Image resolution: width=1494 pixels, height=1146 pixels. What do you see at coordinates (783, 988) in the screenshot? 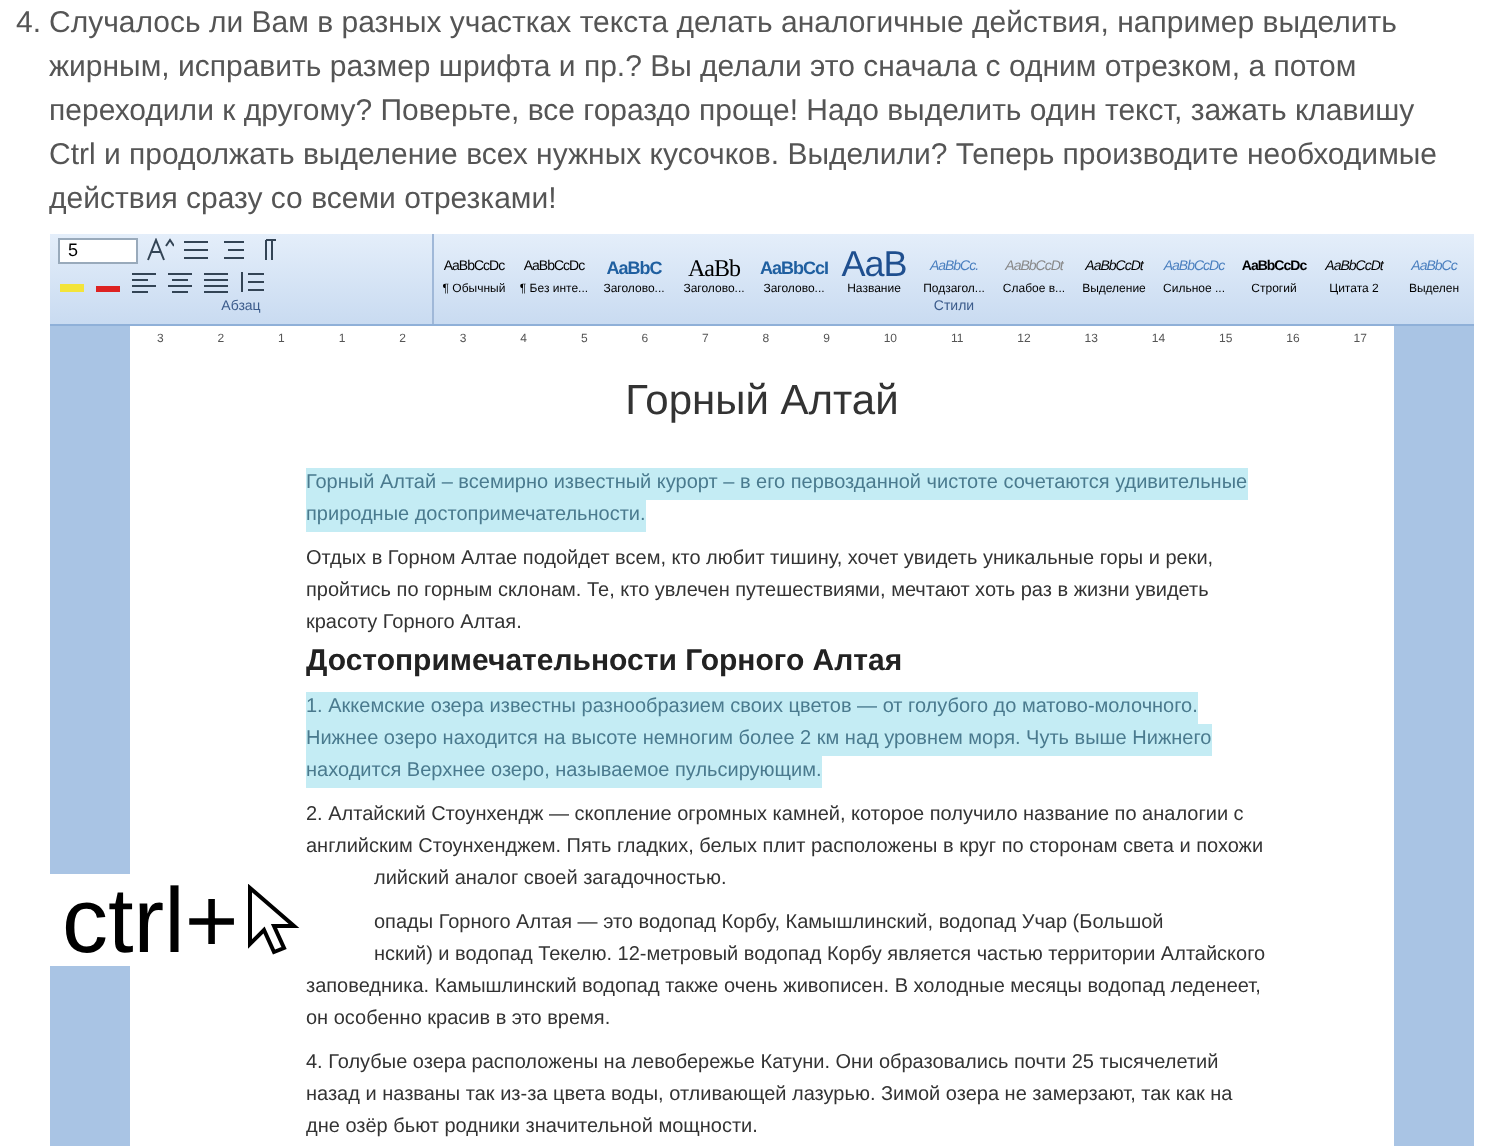
I see `text-line: заповедника. Камышлинский водопад также очень живописен. В холодные месяцы водопад леденеет,` at bounding box center [783, 988].